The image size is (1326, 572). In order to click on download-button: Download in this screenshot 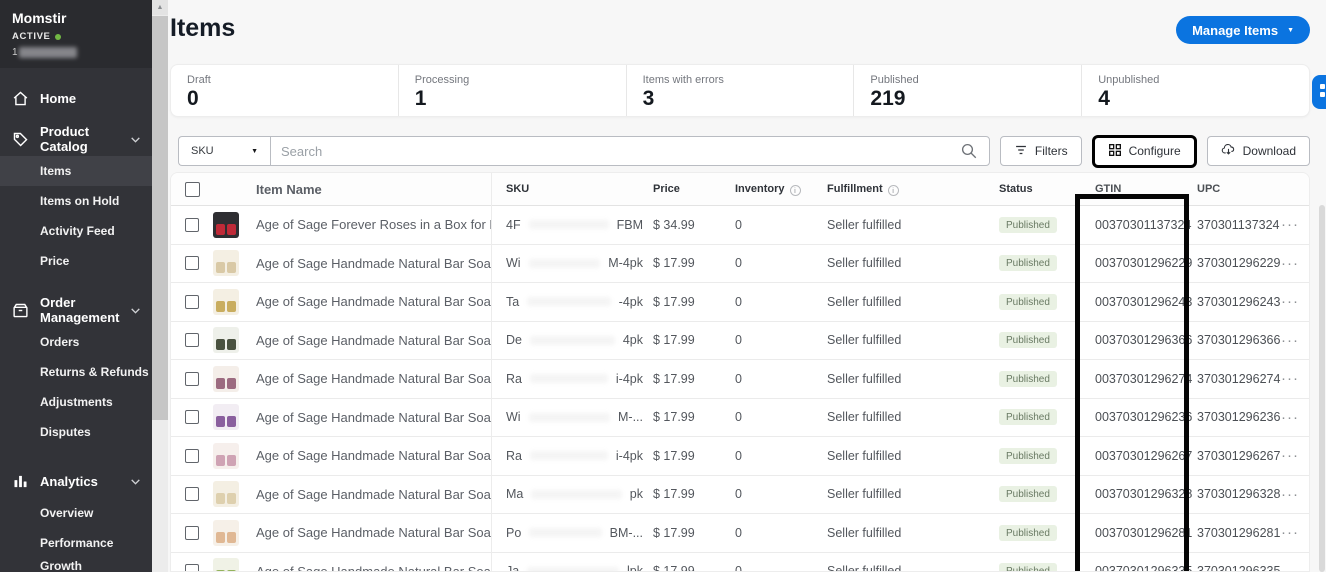, I will do `click(1258, 151)`.